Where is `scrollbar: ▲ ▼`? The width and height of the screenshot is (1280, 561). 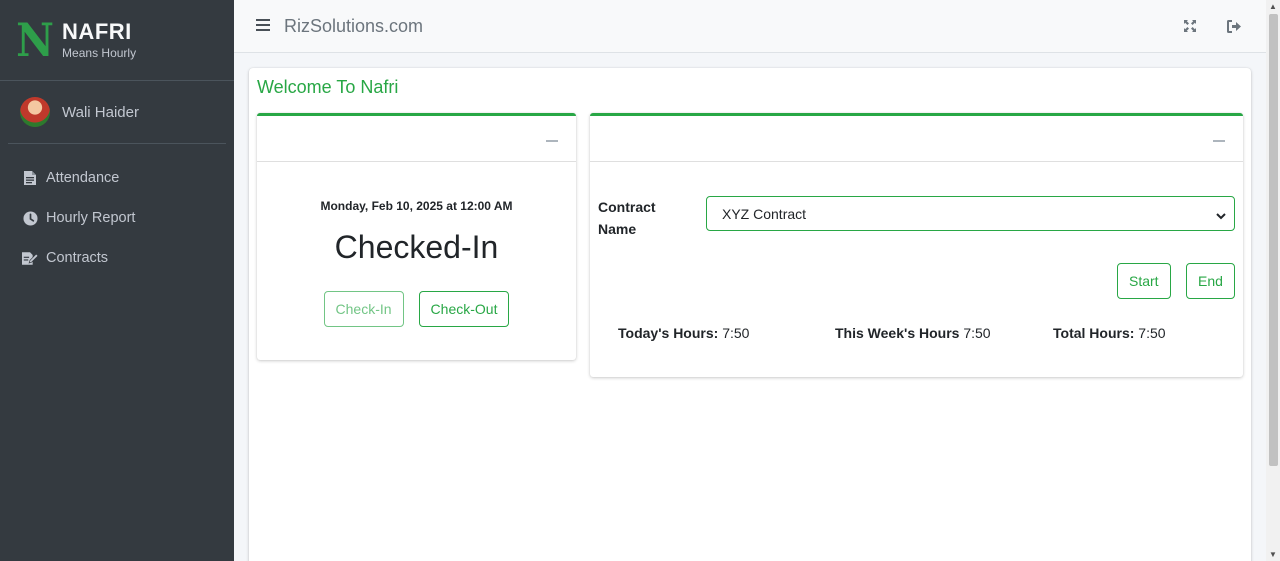
scrollbar: ▲ ▼ is located at coordinates (1273, 280).